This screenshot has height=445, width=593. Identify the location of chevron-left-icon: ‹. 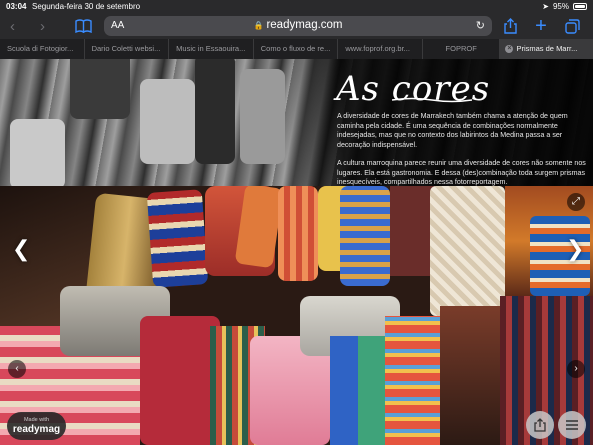
(12, 26).